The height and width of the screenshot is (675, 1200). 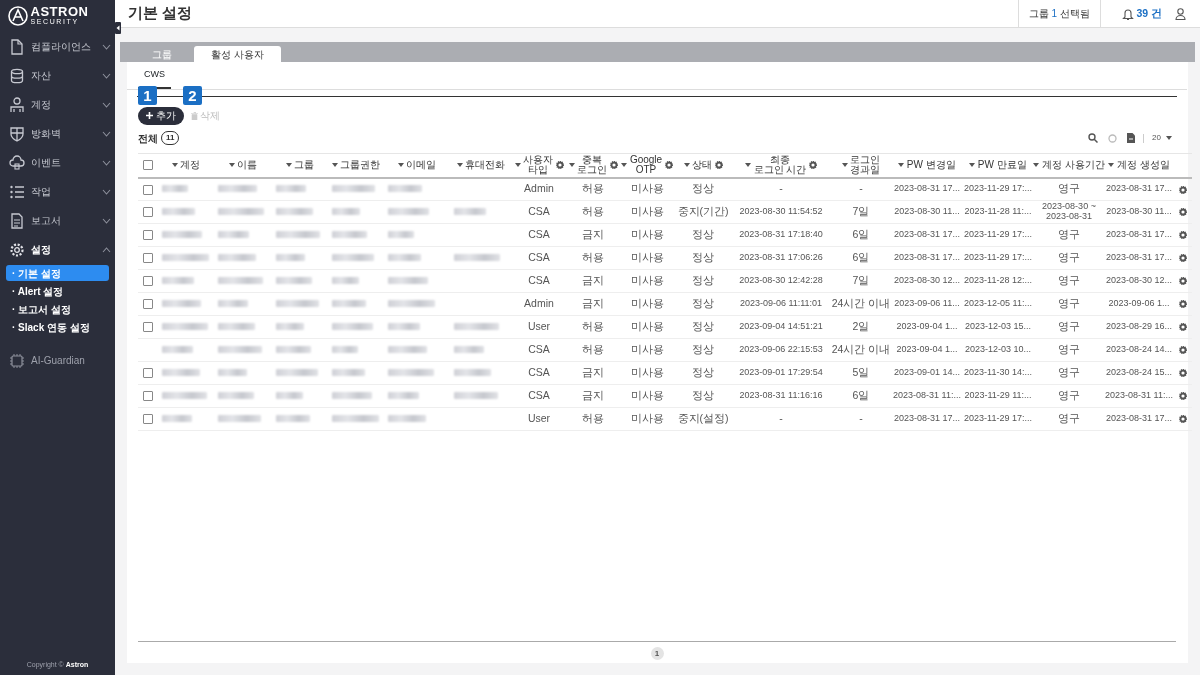 I want to click on sidebar-item: 작업, so click(x=57, y=191).